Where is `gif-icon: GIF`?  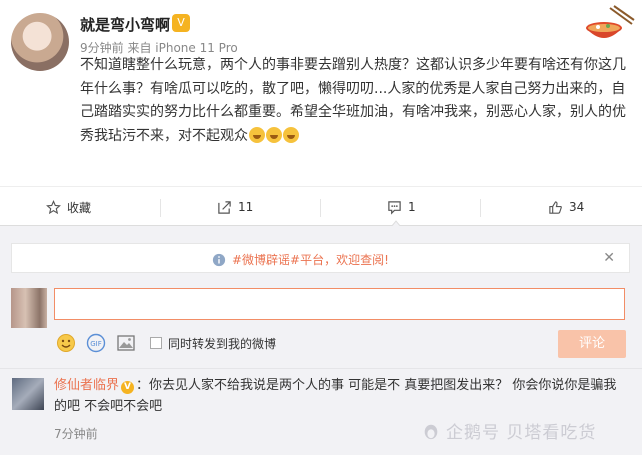 gif-icon: GIF is located at coordinates (96, 343).